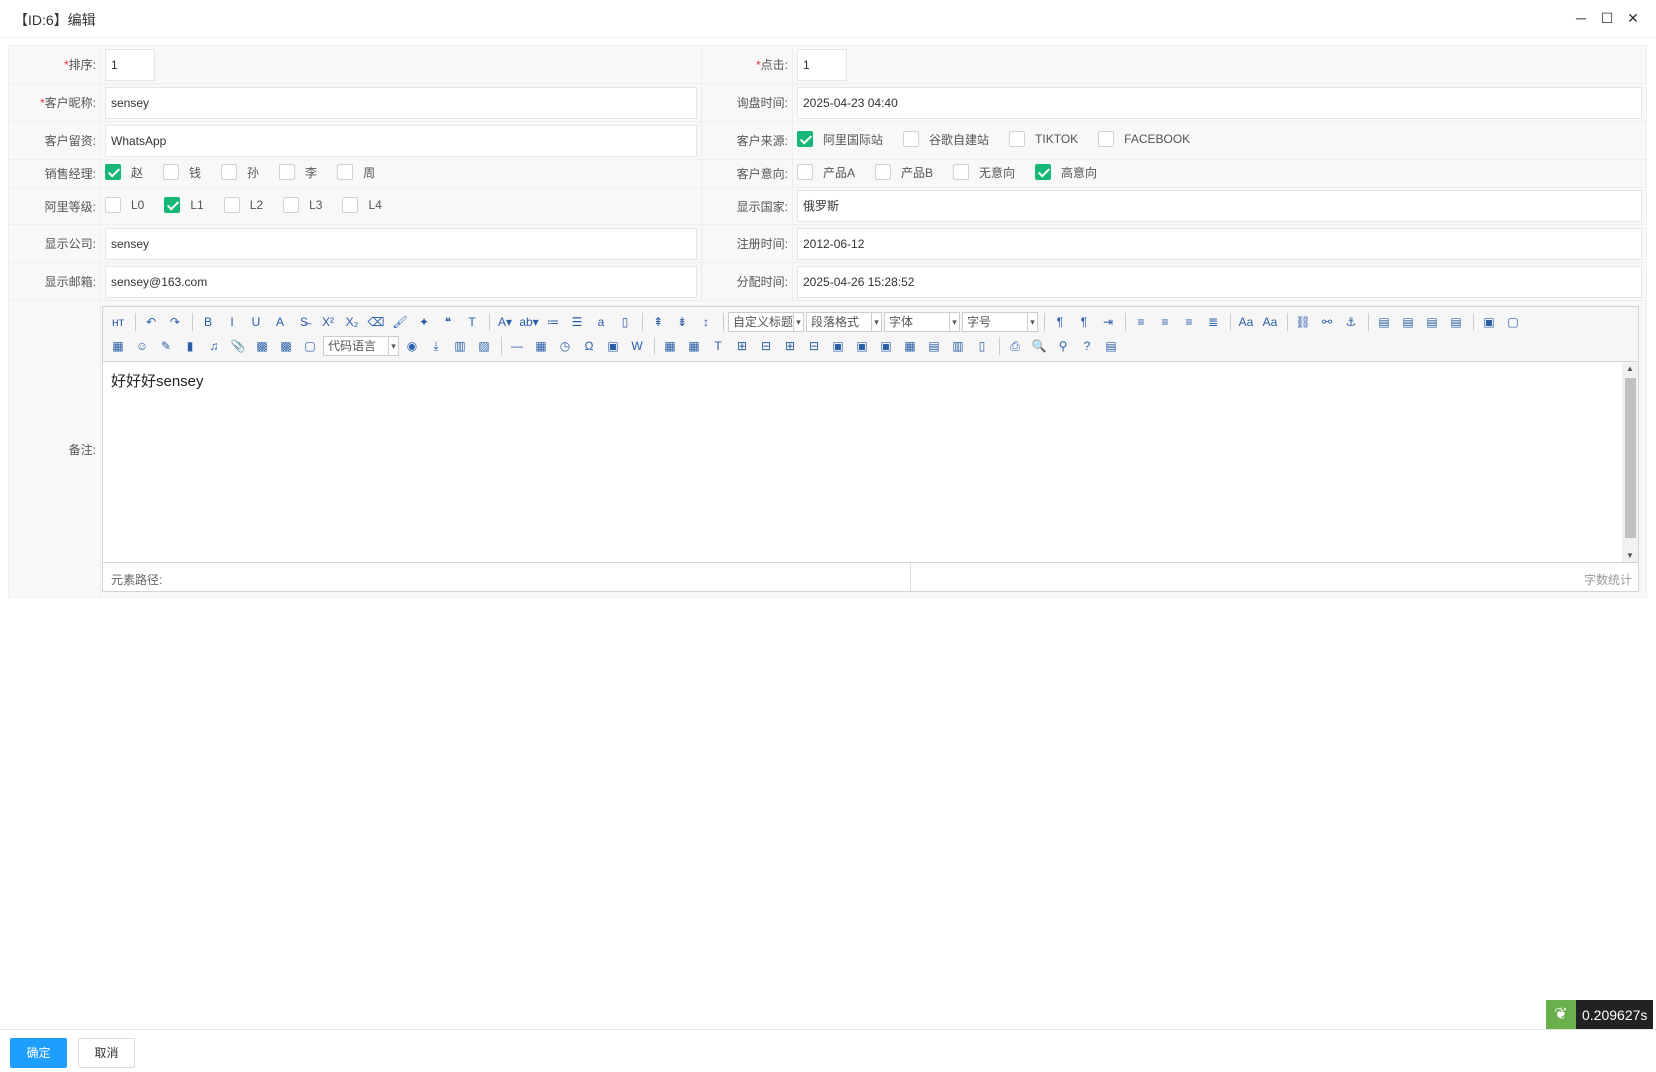 The image size is (1656, 1072). Describe the element at coordinates (1000, 322) in the screenshot. I see `size-select: 字号` at that location.